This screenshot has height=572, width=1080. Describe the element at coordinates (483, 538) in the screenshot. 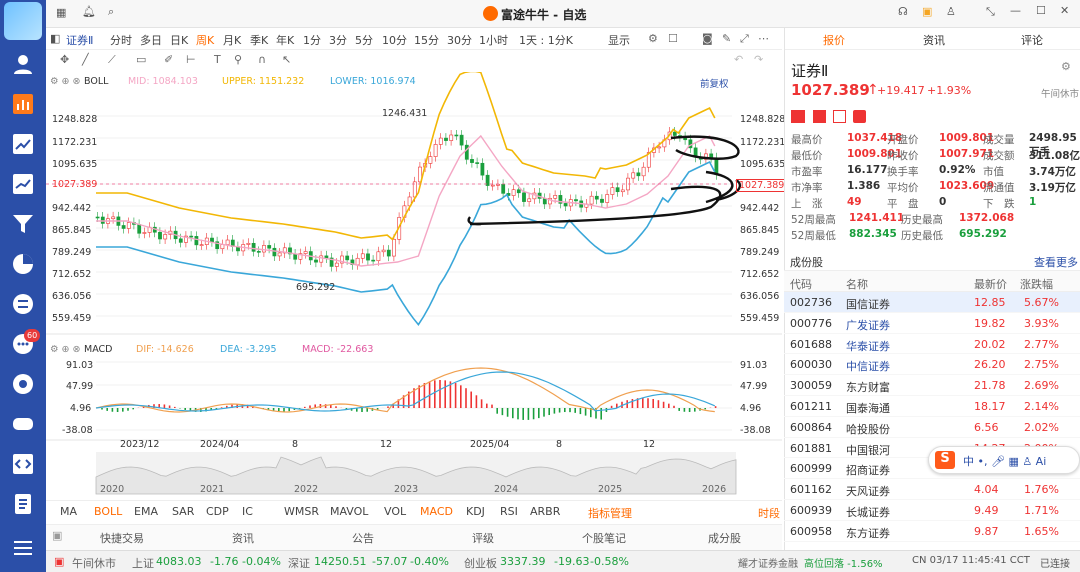

I see `tab-rating: 评级` at that location.